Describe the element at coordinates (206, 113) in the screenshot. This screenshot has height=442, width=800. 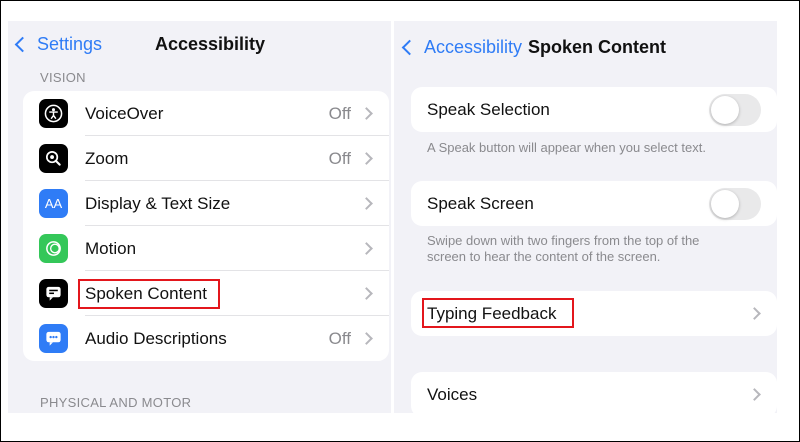
I see `setting-row-voiceover: VoiceOver Off` at that location.